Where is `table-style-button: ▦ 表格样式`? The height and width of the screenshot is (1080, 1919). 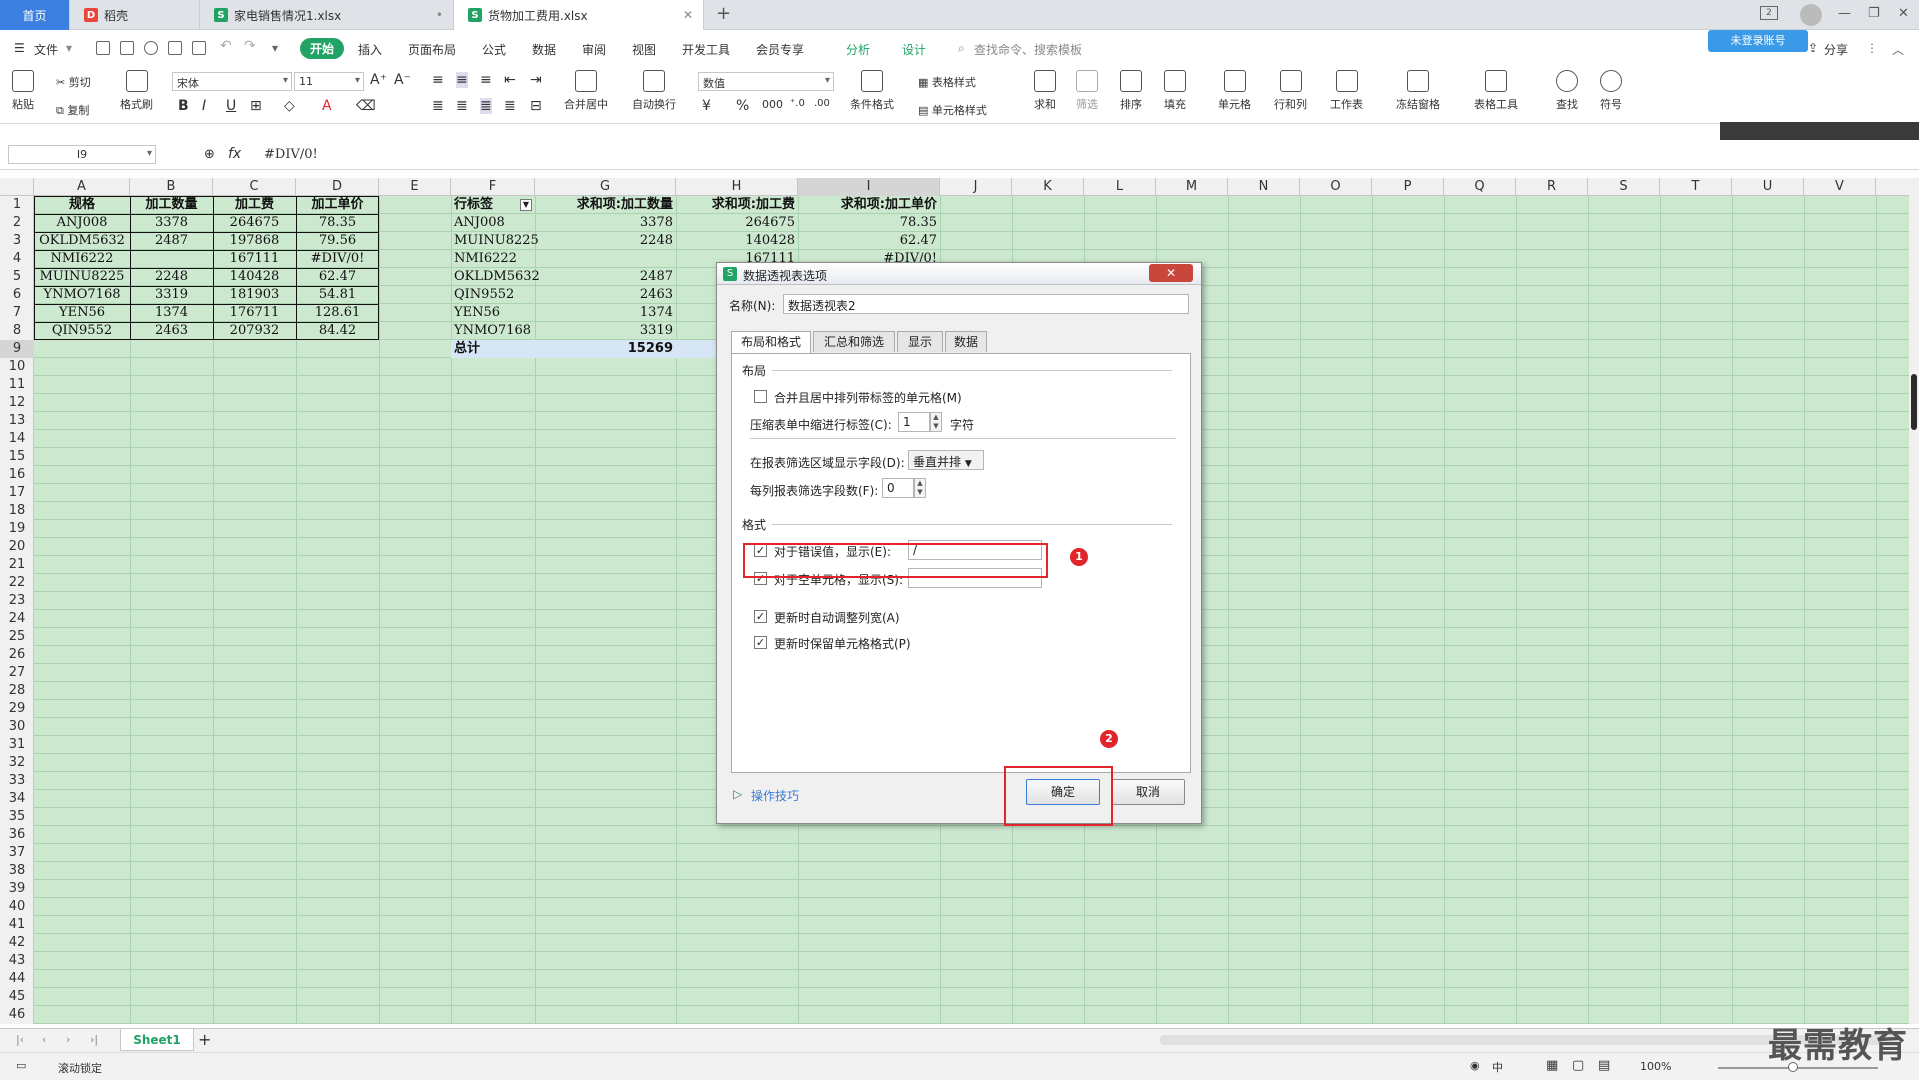 table-style-button: ▦ 表格样式 is located at coordinates (947, 82).